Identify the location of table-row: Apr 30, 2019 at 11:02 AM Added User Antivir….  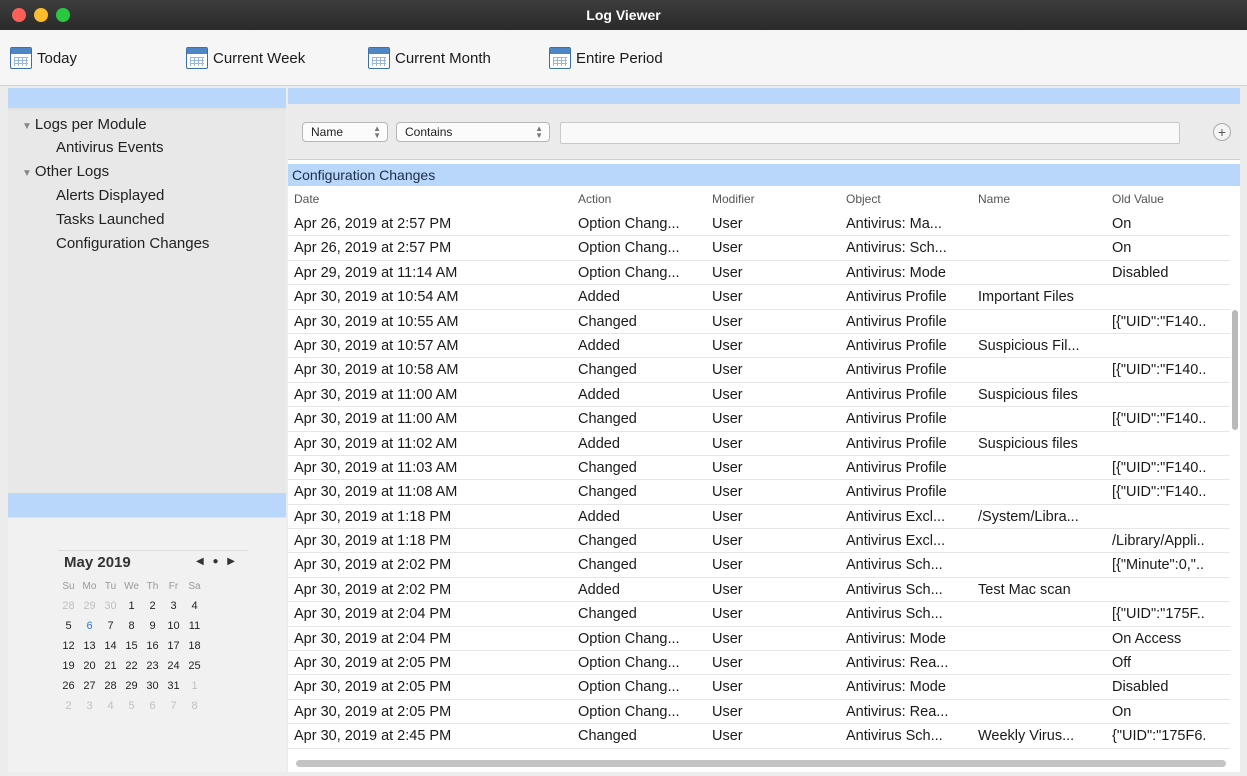
(759, 444).